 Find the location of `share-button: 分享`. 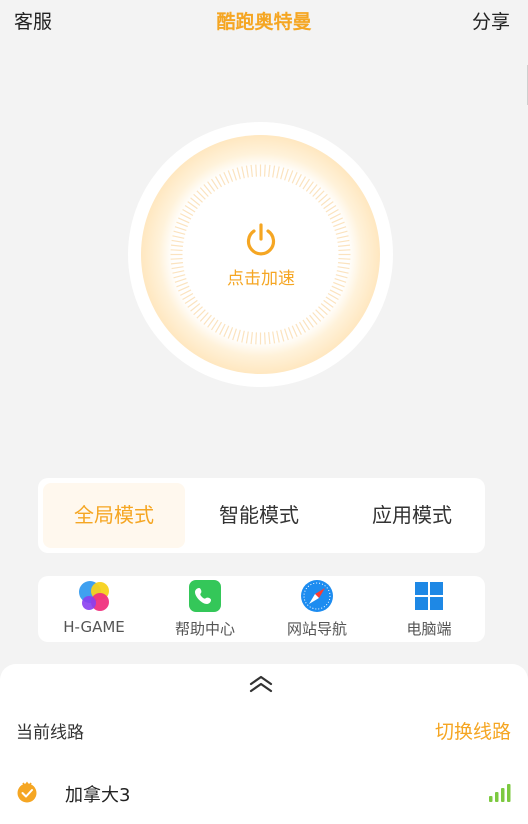

share-button: 分享 is located at coordinates (491, 20).